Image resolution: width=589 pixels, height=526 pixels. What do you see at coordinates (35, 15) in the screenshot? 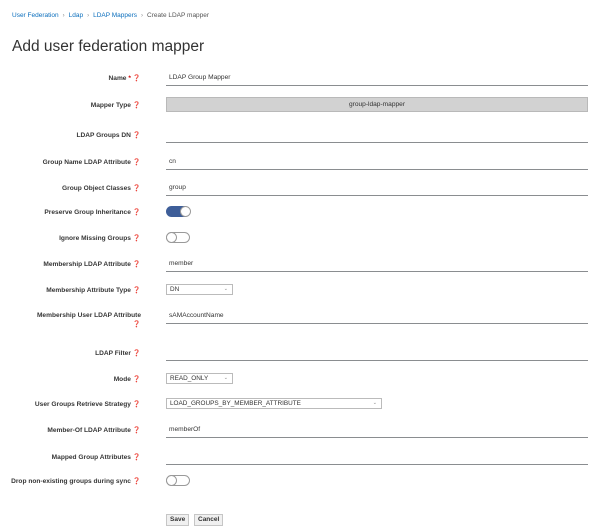
I see `breadcrumb-user-federation: User Federation` at bounding box center [35, 15].